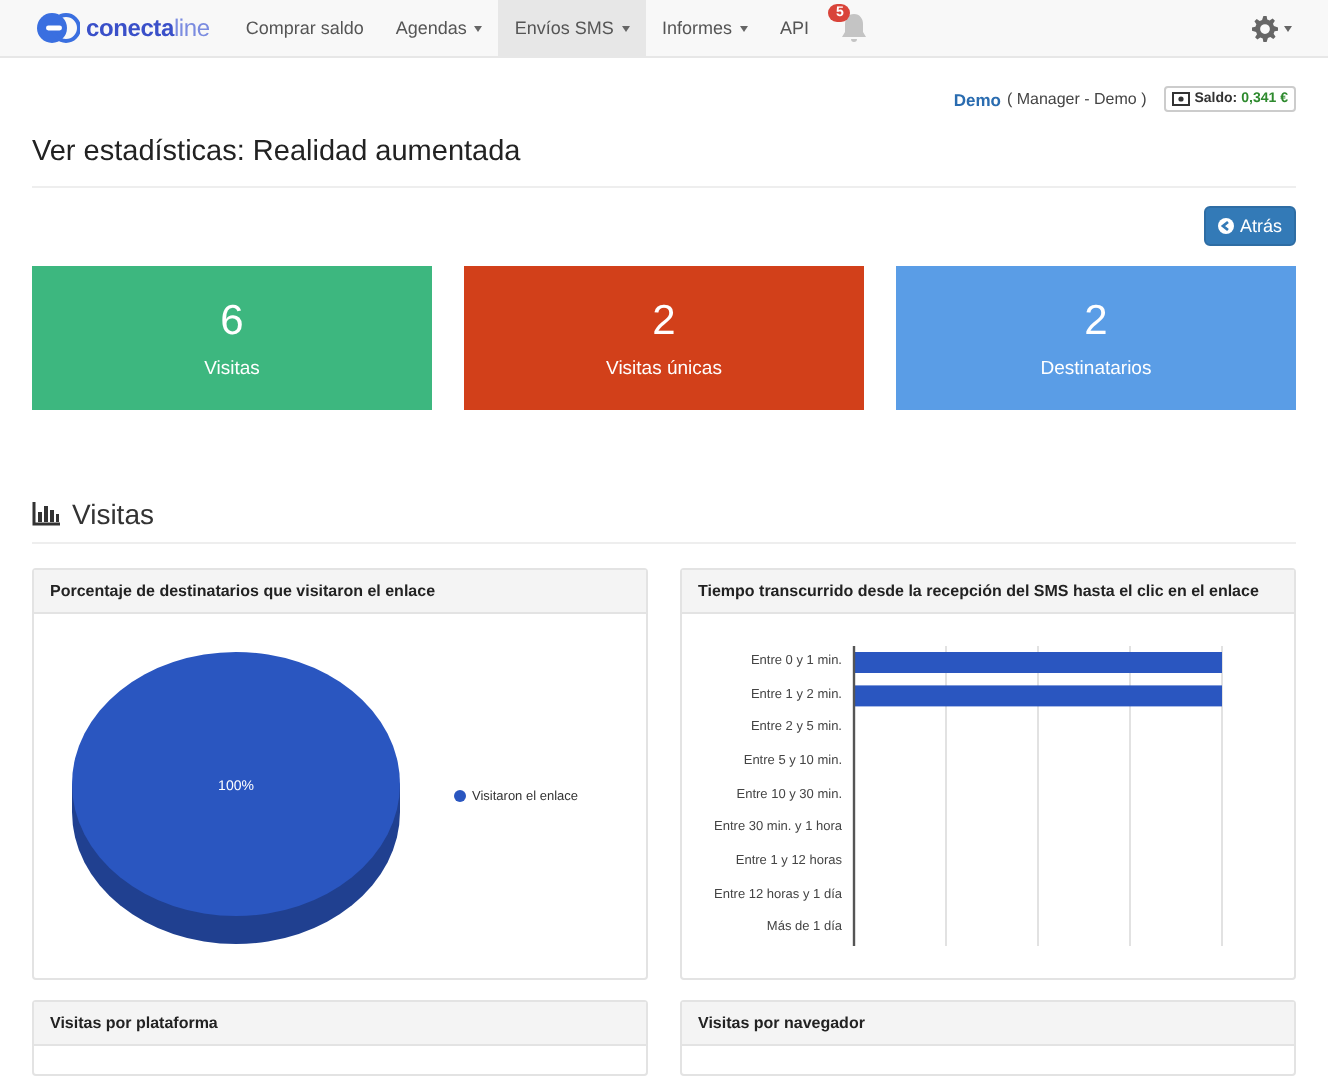  What do you see at coordinates (988, 592) in the screenshot?
I see `panel-heading: Tiempo transcurrido desde la recepción del SMS hasta el clic en el enlace` at bounding box center [988, 592].